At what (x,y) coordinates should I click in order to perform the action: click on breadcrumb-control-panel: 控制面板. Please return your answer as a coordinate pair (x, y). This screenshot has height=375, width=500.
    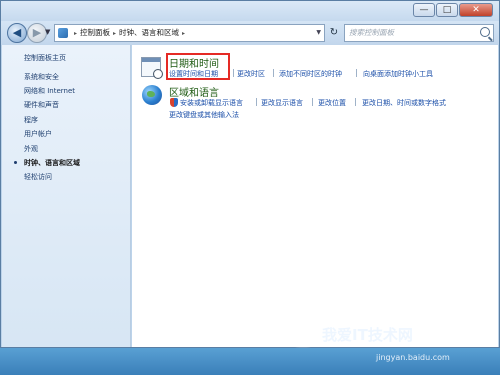
    Looking at the image, I should click on (95, 32).